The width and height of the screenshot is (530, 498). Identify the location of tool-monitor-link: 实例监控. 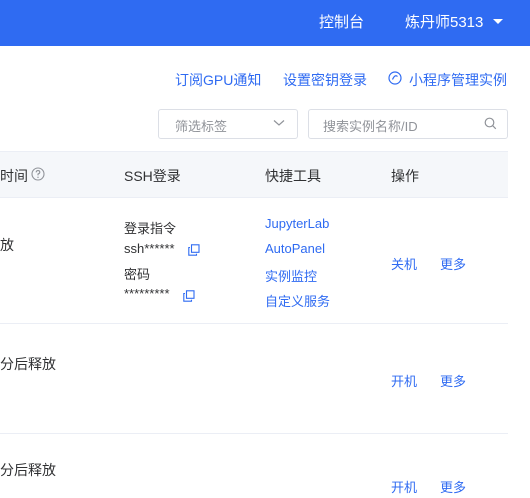
(291, 275).